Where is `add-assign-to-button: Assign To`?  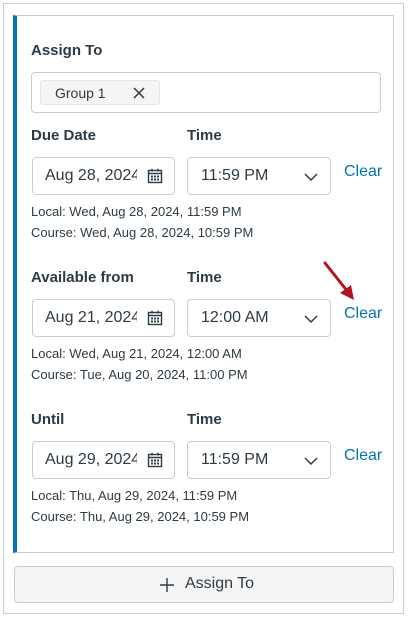
add-assign-to-button: Assign To is located at coordinates (204, 584).